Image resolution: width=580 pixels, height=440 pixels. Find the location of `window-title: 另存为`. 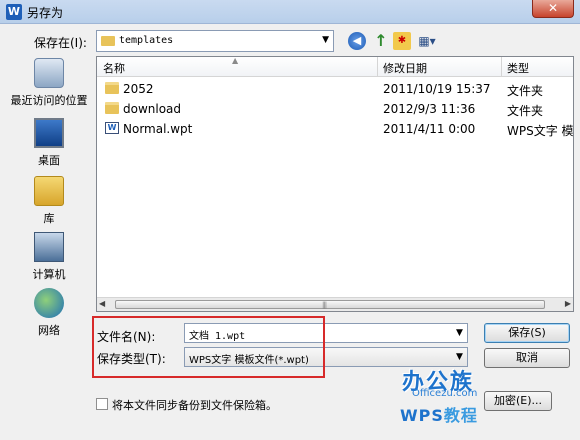

window-title: 另存为 is located at coordinates (45, 13).